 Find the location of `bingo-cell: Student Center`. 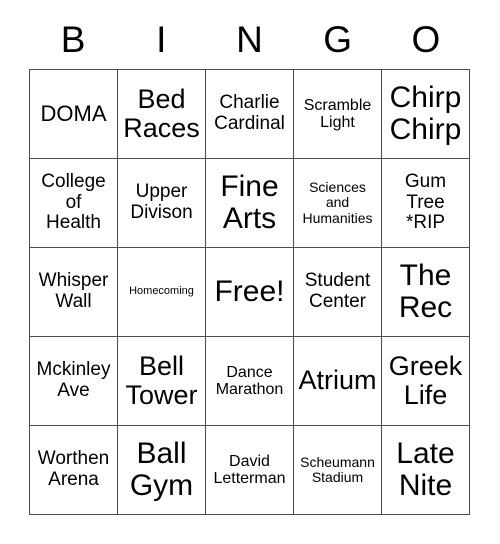

bingo-cell: Student Center is located at coordinates (338, 292).